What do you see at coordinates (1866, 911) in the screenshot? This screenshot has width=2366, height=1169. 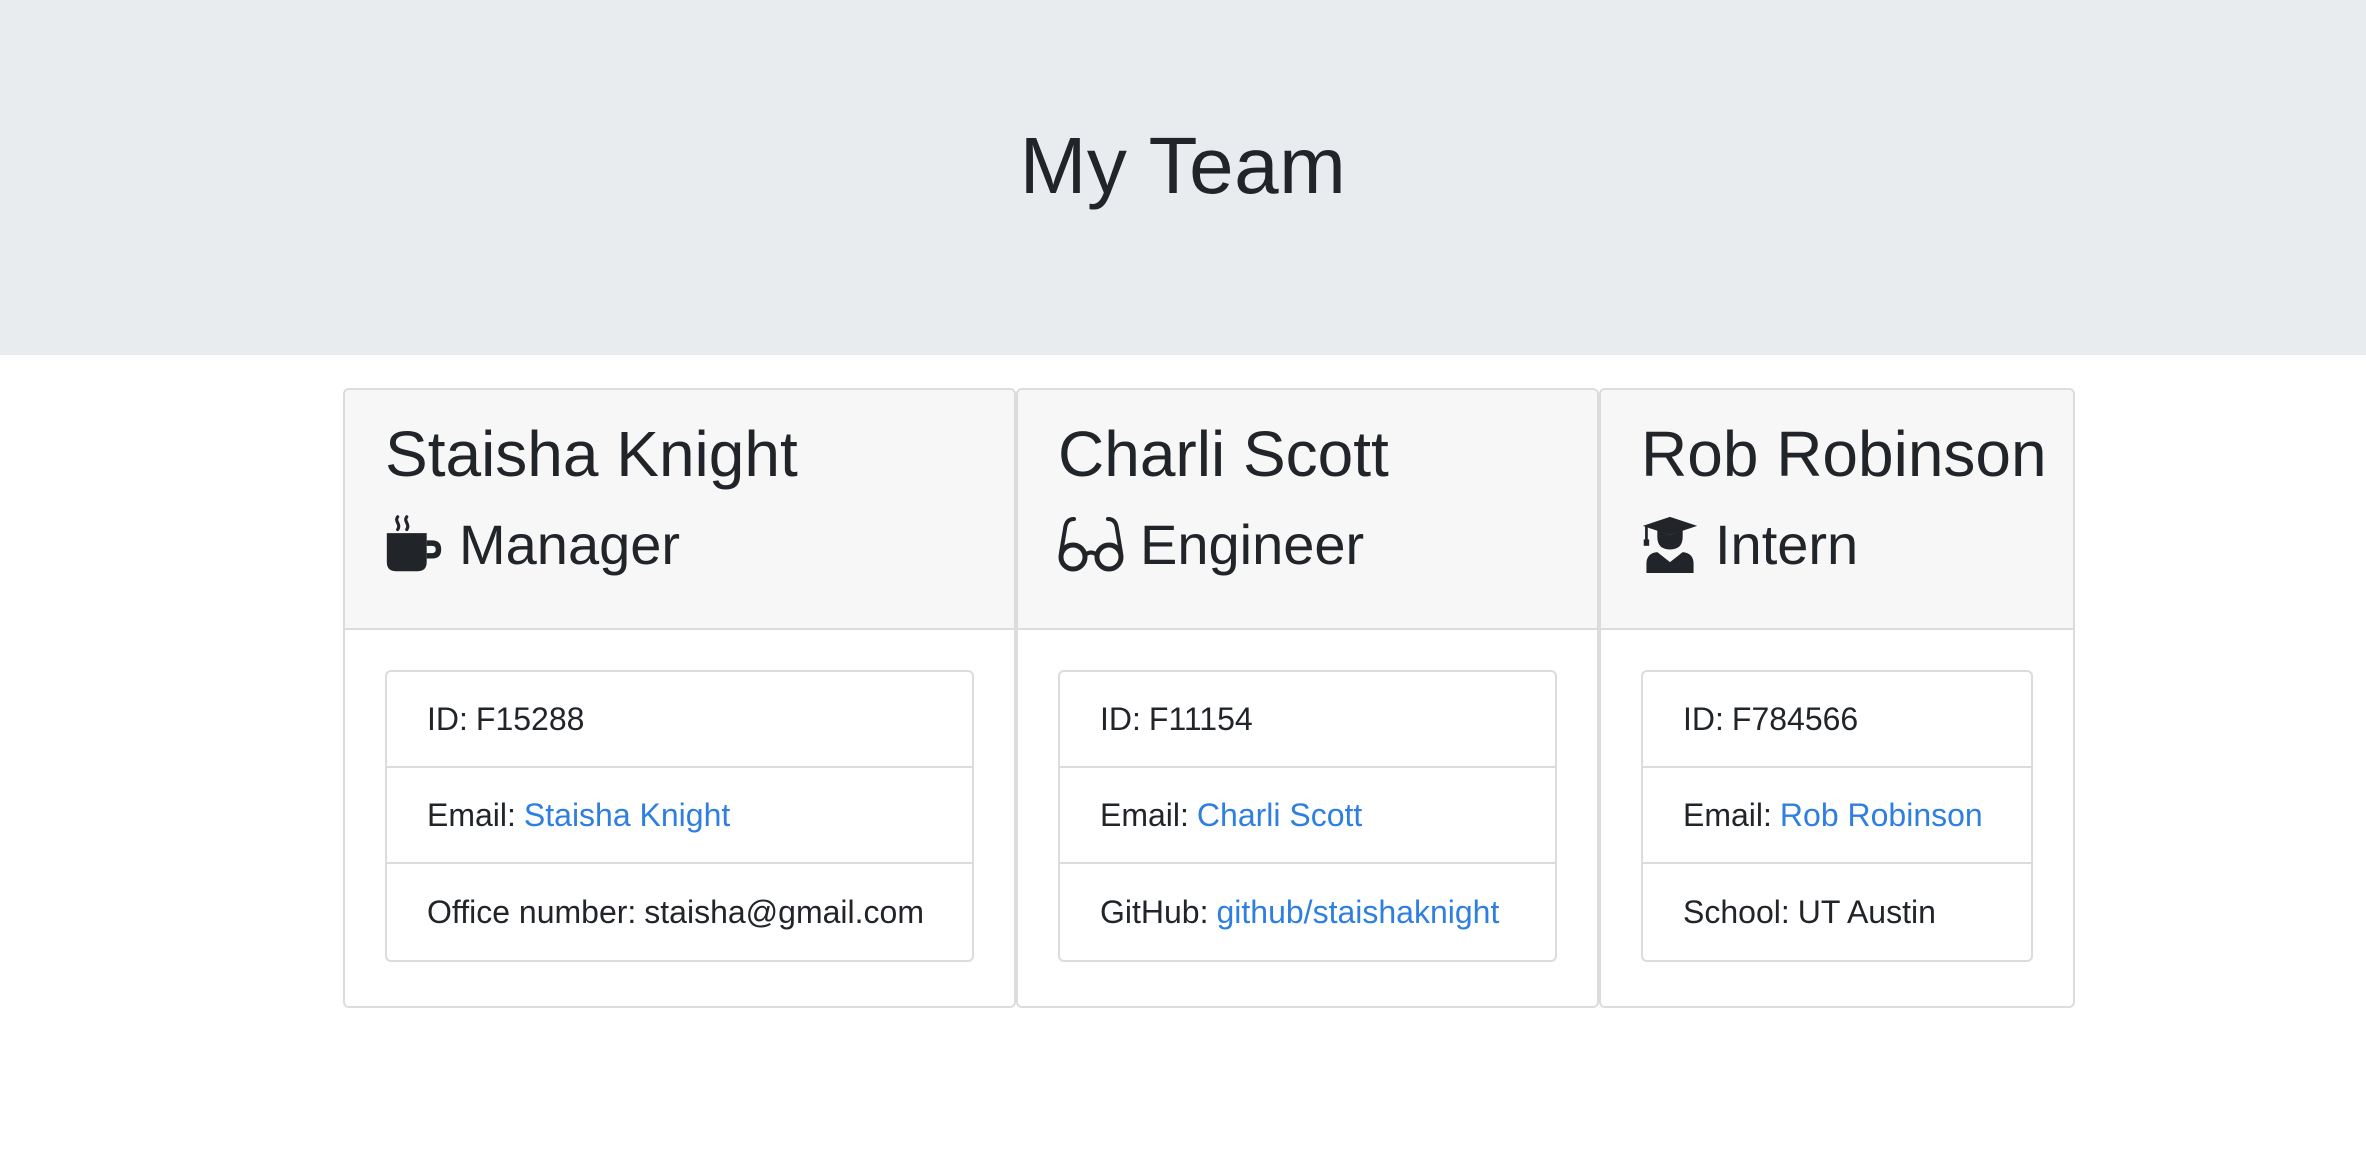 I see `school-value: UT Austin` at bounding box center [1866, 911].